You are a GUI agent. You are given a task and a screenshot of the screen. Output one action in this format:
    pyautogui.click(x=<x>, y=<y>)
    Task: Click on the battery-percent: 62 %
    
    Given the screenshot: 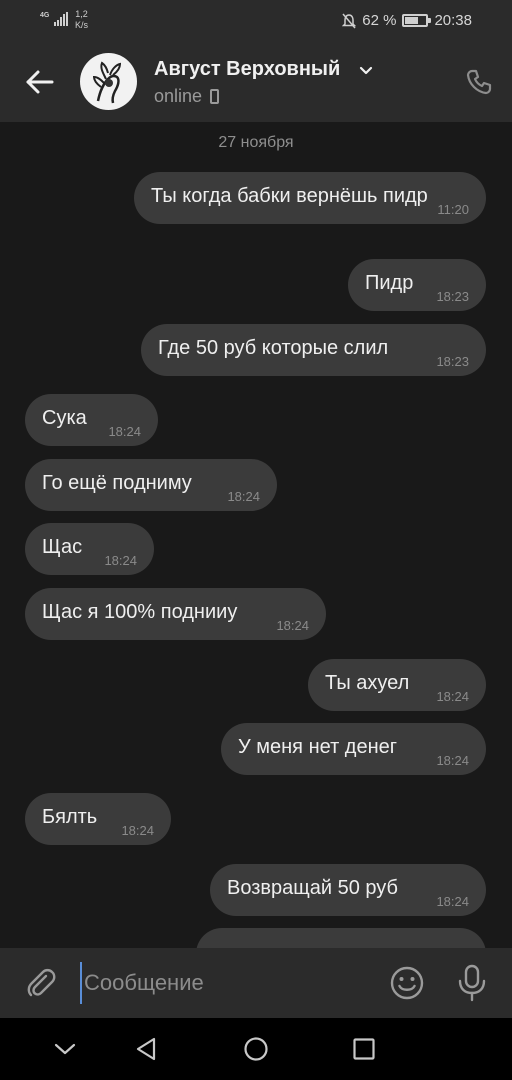 What is the action you would take?
    pyautogui.click(x=379, y=20)
    